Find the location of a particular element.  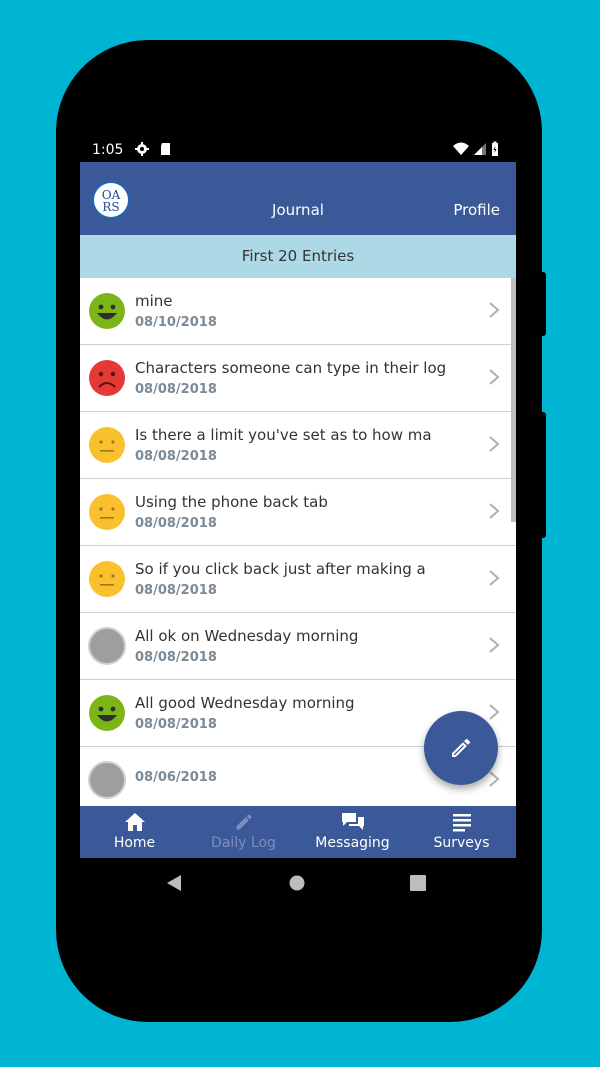

nav-messaging-label: Messaging is located at coordinates (352, 843).